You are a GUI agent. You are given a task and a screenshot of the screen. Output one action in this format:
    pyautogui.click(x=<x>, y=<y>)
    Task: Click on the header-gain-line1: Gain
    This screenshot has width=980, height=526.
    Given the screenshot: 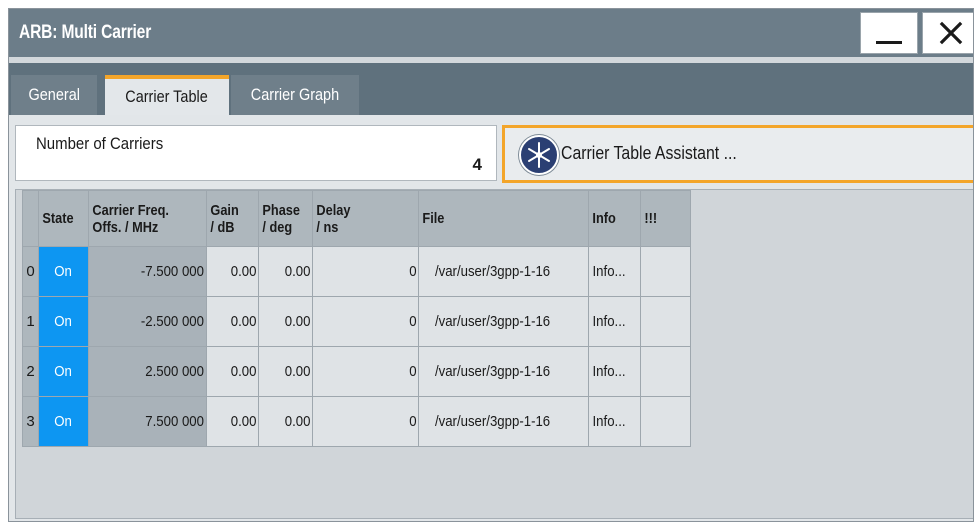 What is the action you would take?
    pyautogui.click(x=224, y=210)
    